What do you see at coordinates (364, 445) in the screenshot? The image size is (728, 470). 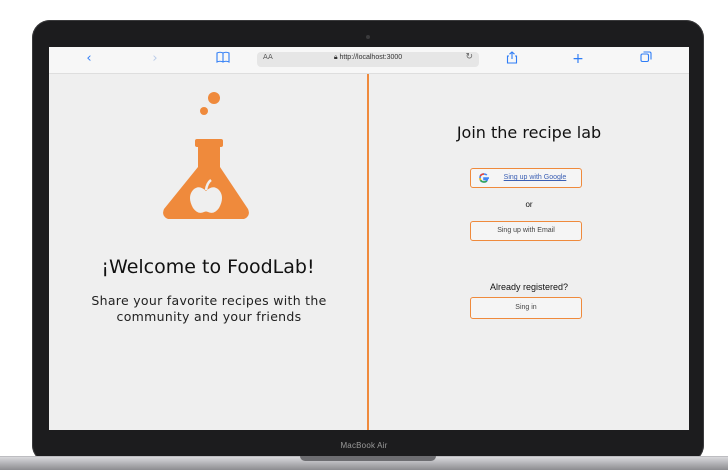 I see `device-label: MacBook Air` at bounding box center [364, 445].